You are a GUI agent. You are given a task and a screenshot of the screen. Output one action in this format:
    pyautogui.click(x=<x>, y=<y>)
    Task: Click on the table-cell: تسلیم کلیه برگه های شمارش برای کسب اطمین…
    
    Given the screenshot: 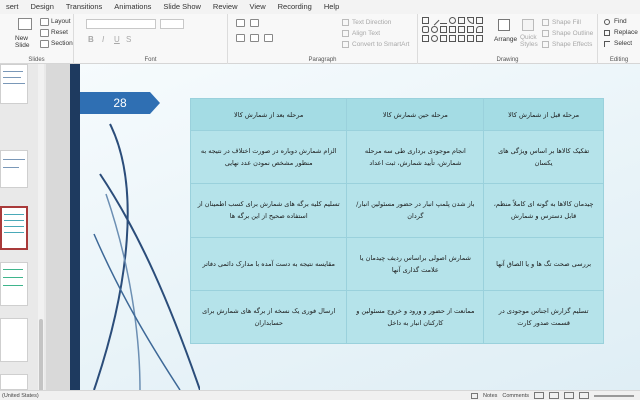 What is the action you would take?
    pyautogui.click(x=268, y=210)
    